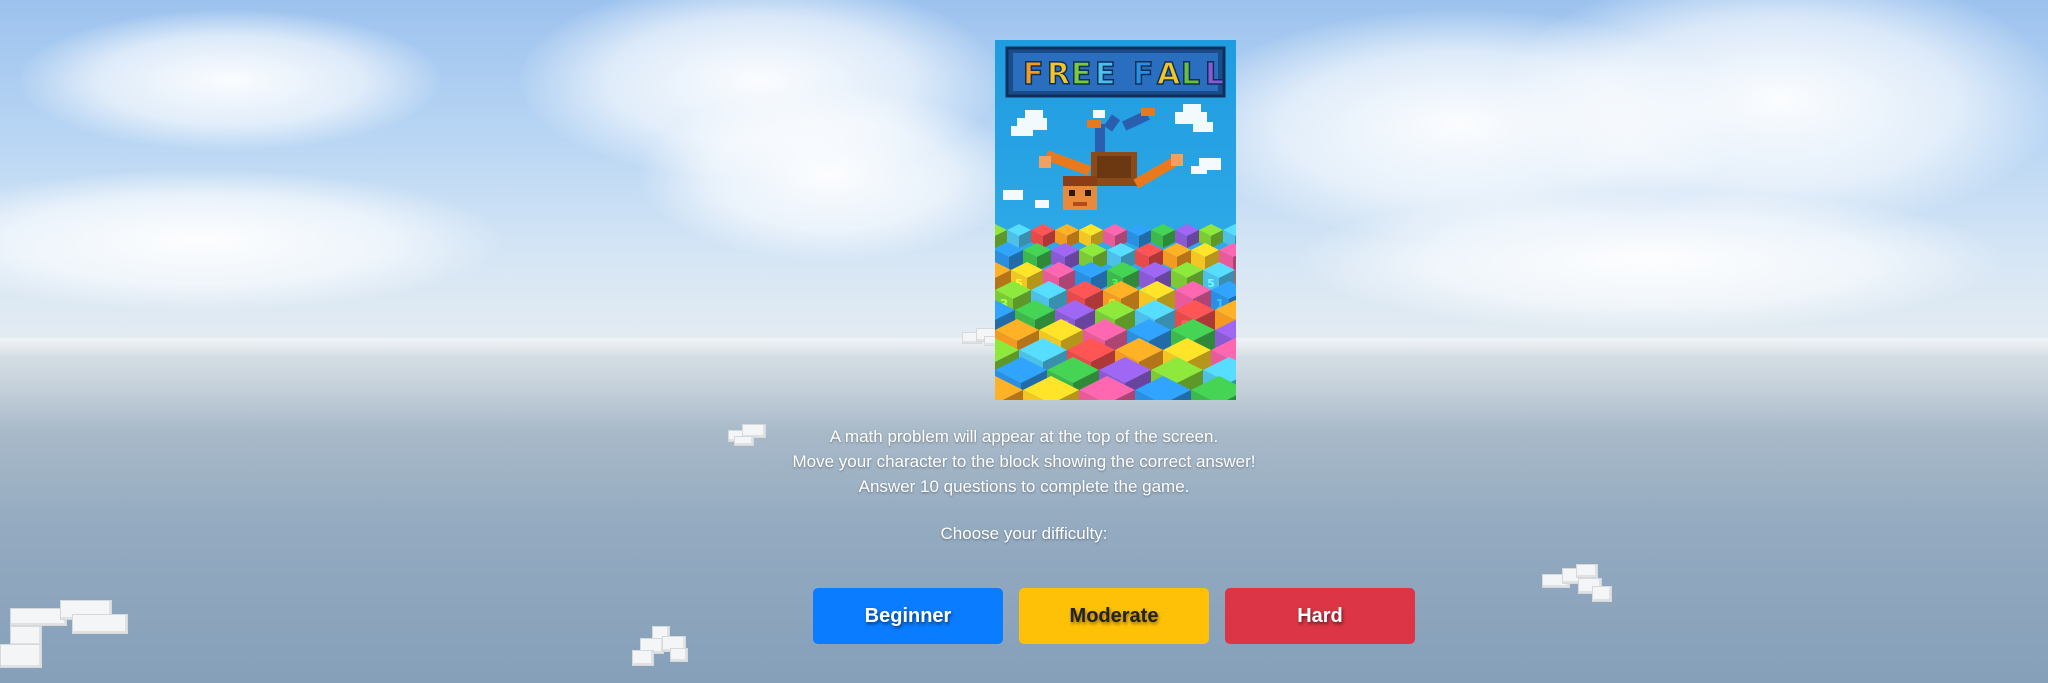 This screenshot has width=2048, height=683. I want to click on beginner-button: Beginner, so click(908, 616).